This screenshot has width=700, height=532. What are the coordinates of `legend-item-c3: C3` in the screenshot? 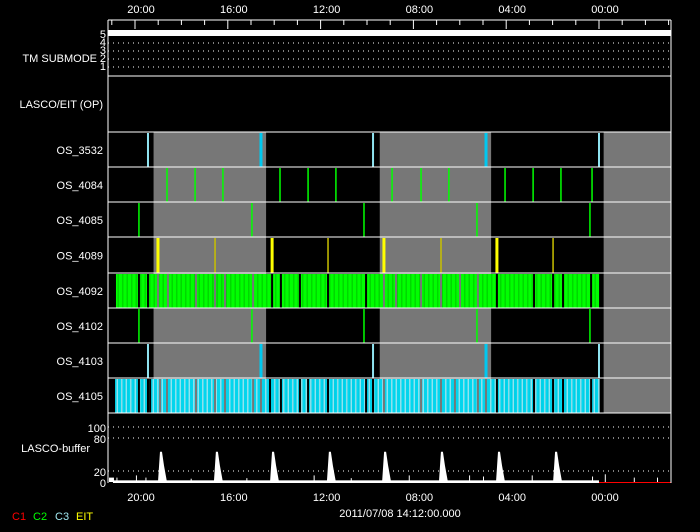 It's located at (62, 517).